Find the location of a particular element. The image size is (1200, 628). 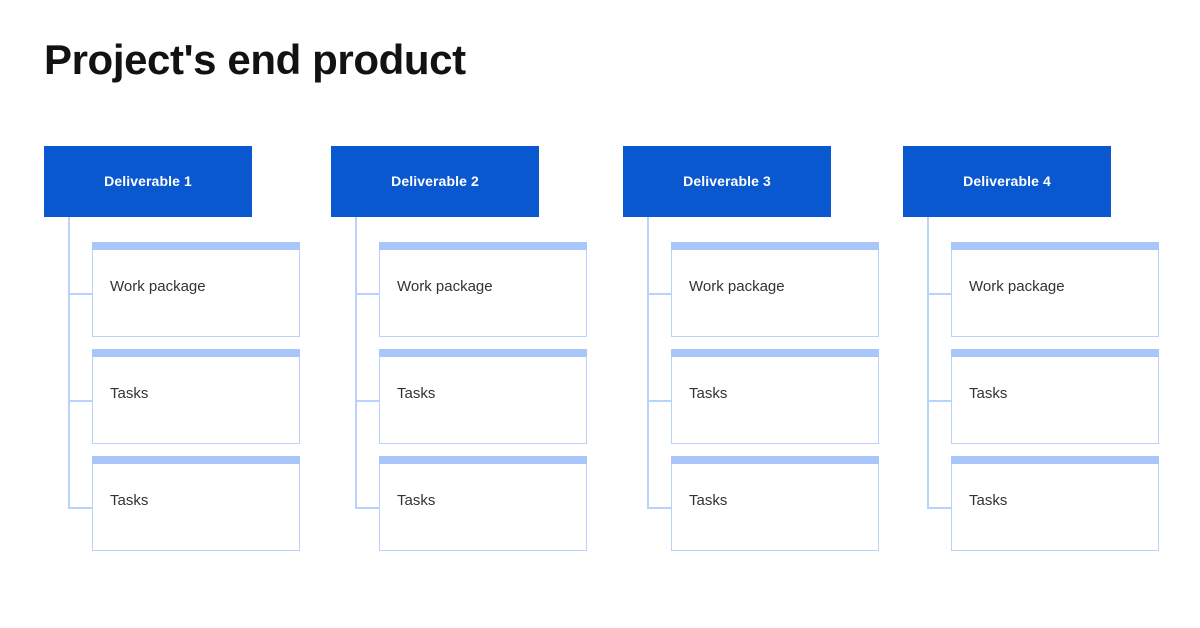

deliverable-header-label: Deliverable 2 is located at coordinates (435, 181).